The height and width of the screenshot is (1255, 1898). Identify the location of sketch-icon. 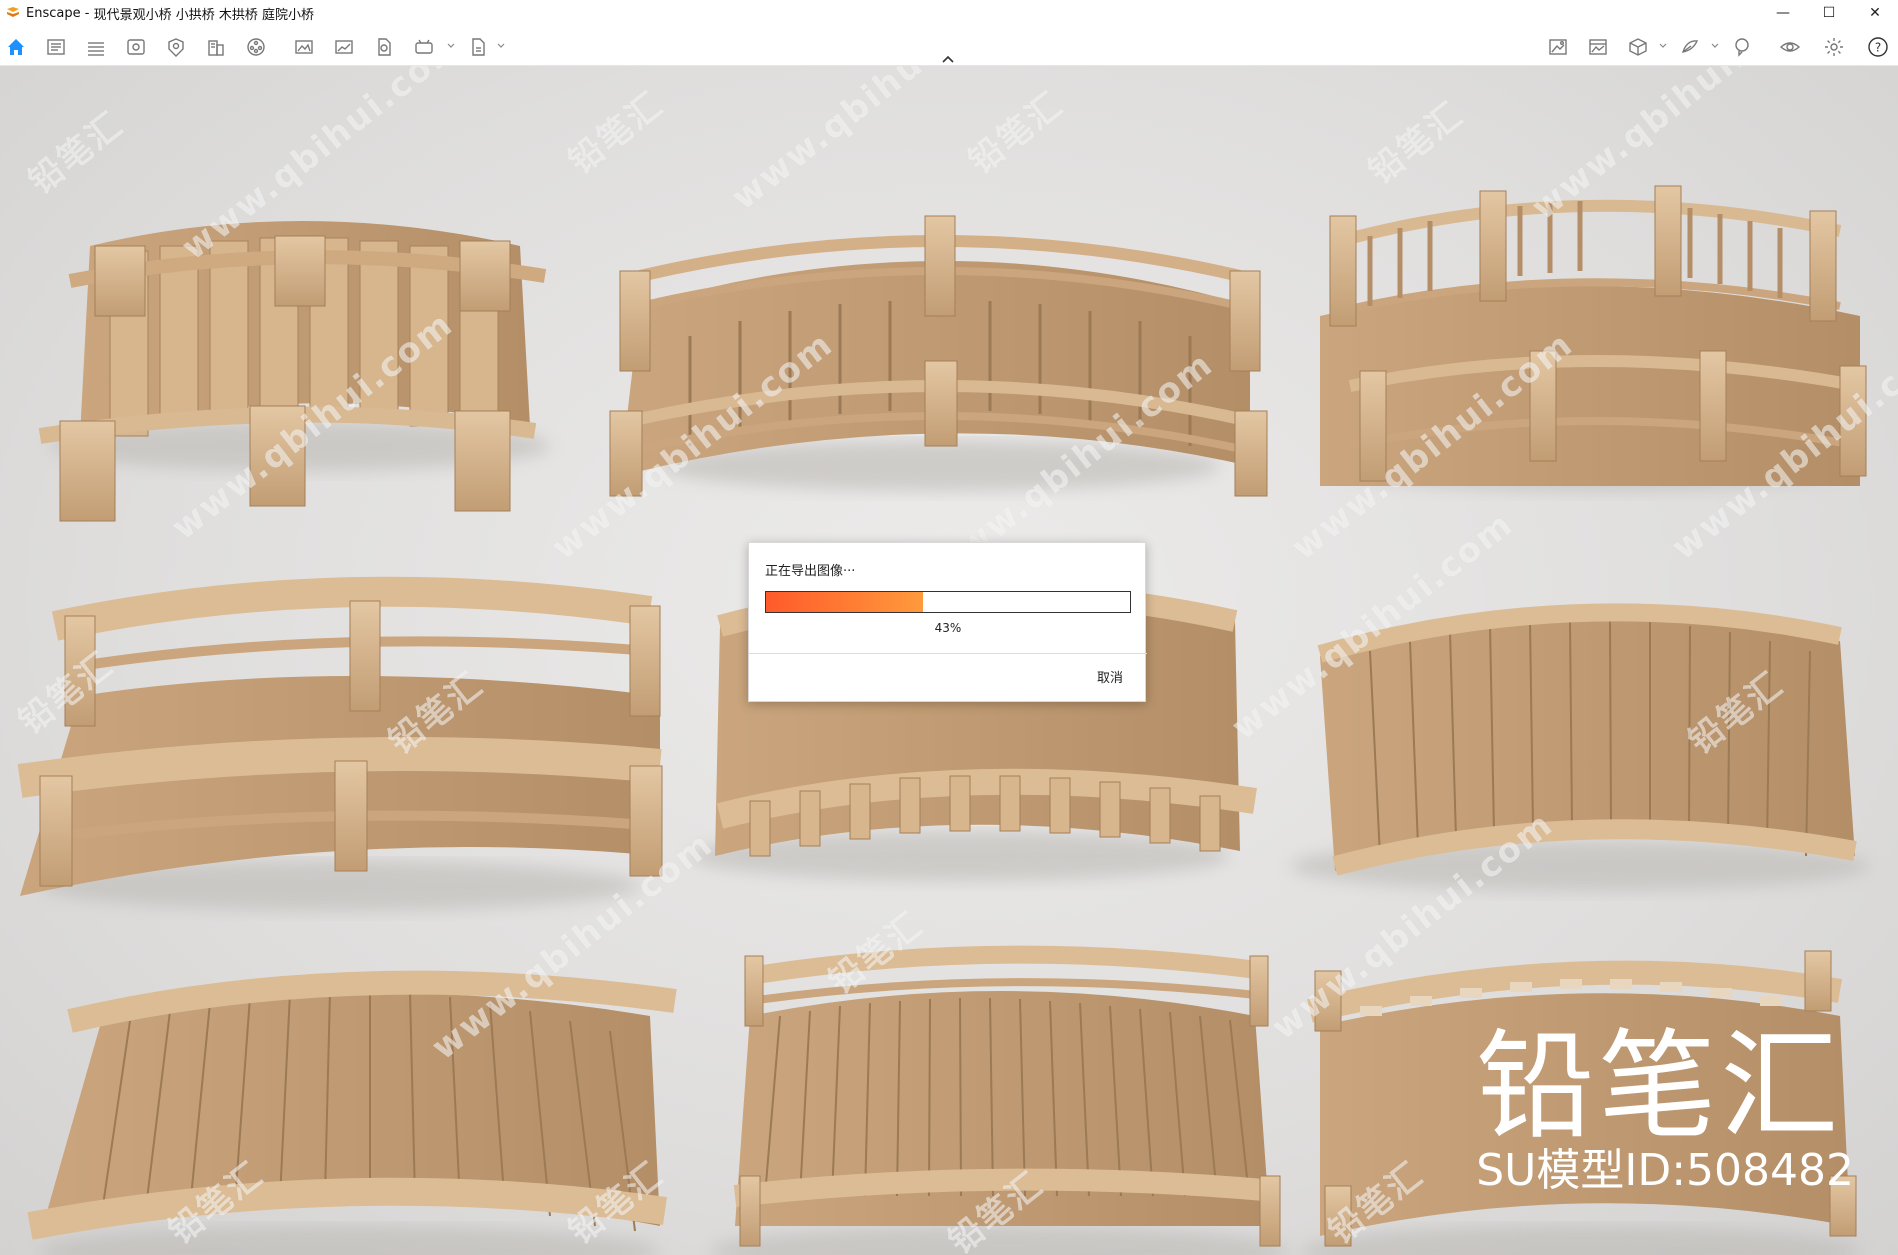
(1690, 46).